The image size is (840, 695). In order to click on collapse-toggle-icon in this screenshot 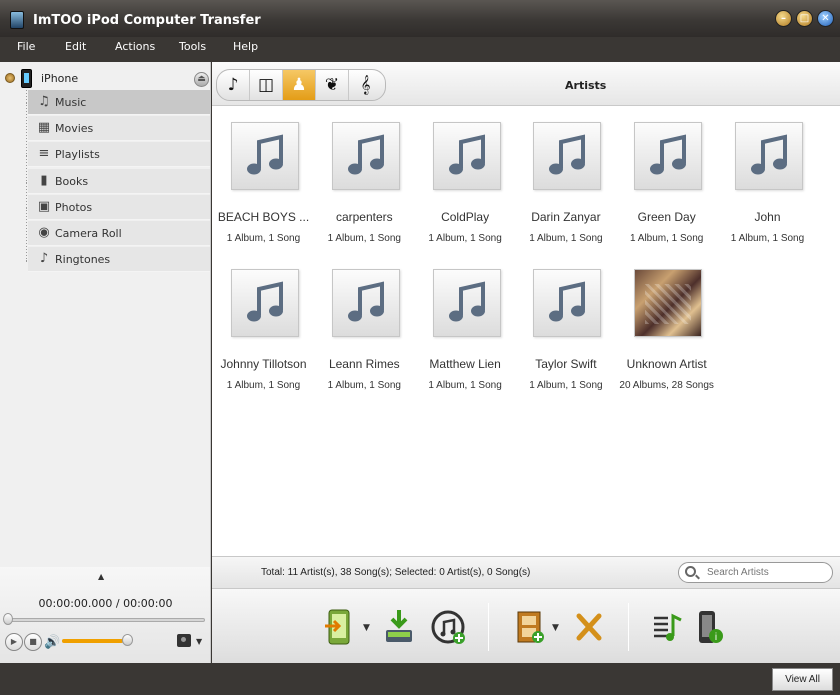, I will do `click(10, 78)`.